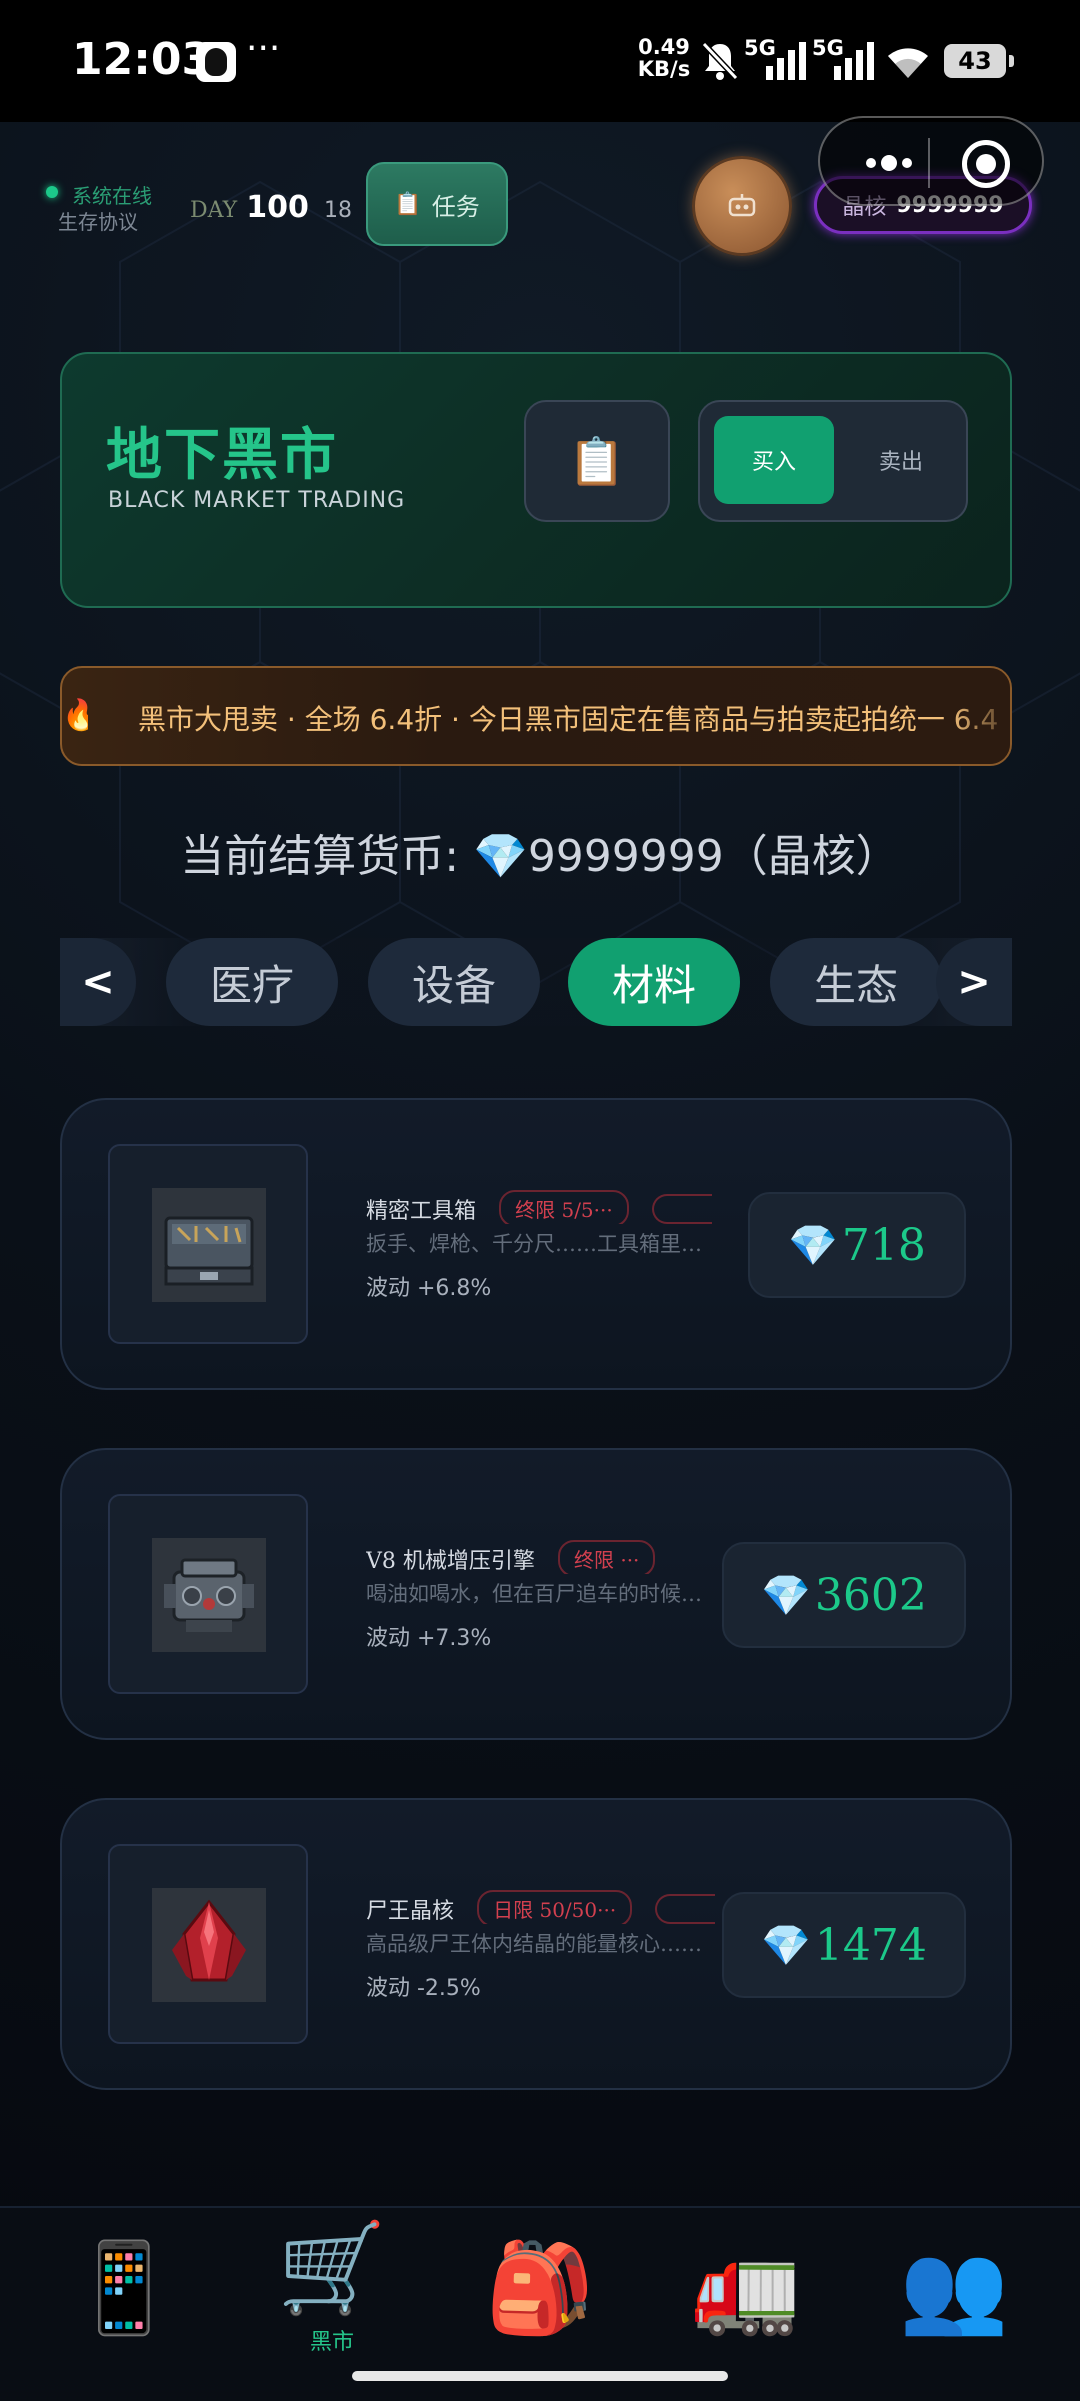 Image resolution: width=1080 pixels, height=2401 pixels. I want to click on tab-medical: 医疗, so click(252, 982).